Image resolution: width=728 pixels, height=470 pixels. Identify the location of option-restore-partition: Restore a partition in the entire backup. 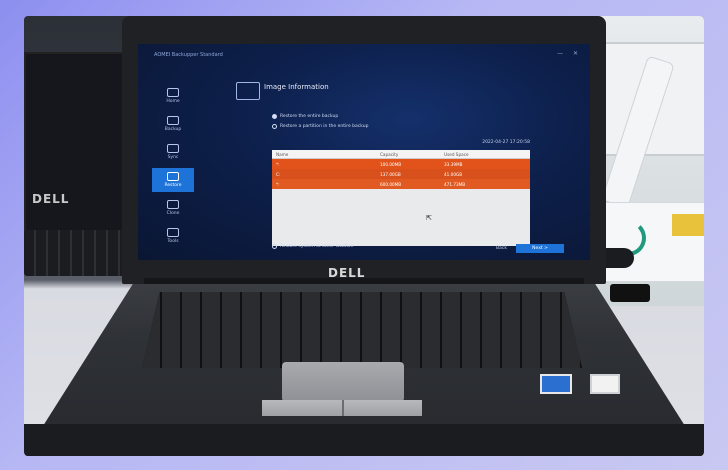
(320, 126).